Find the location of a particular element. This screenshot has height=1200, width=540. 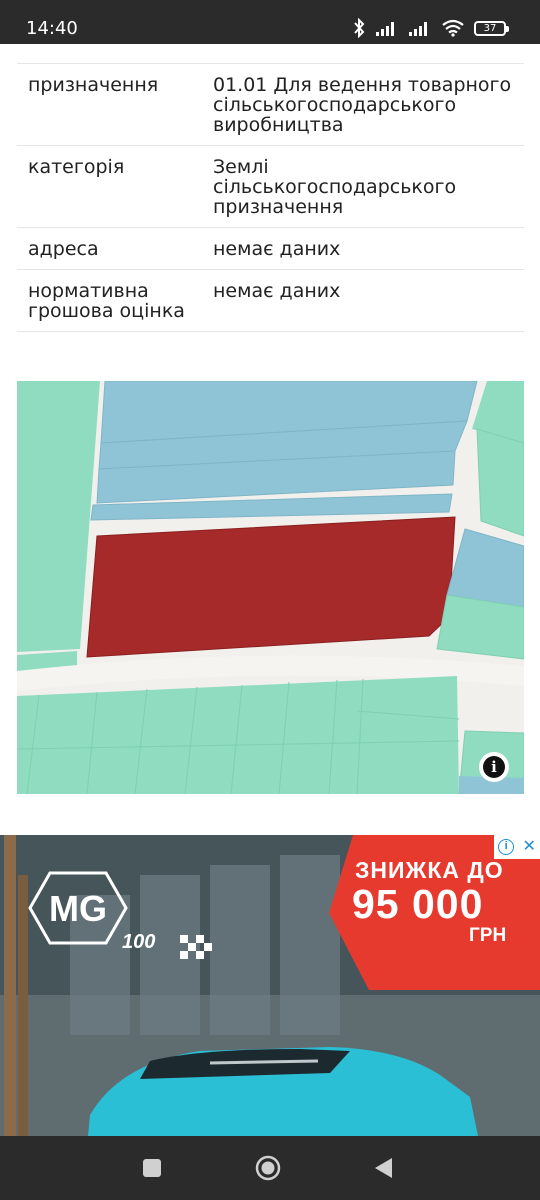

battery-icon: 37 is located at coordinates (491, 28).